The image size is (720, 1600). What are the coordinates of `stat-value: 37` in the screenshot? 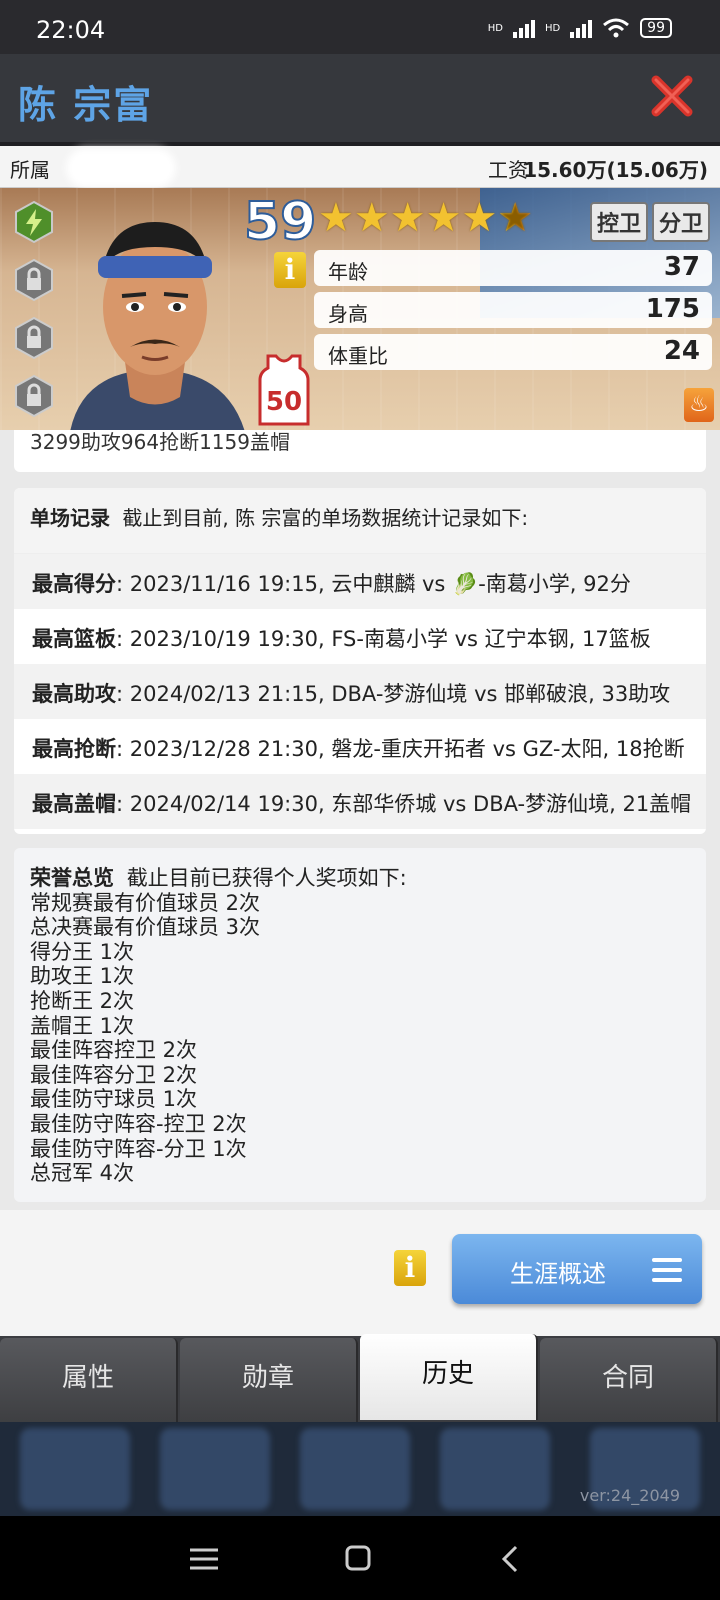 It's located at (681, 267).